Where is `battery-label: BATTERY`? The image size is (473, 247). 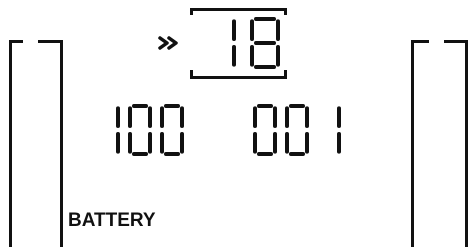 battery-label: BATTERY is located at coordinates (112, 220).